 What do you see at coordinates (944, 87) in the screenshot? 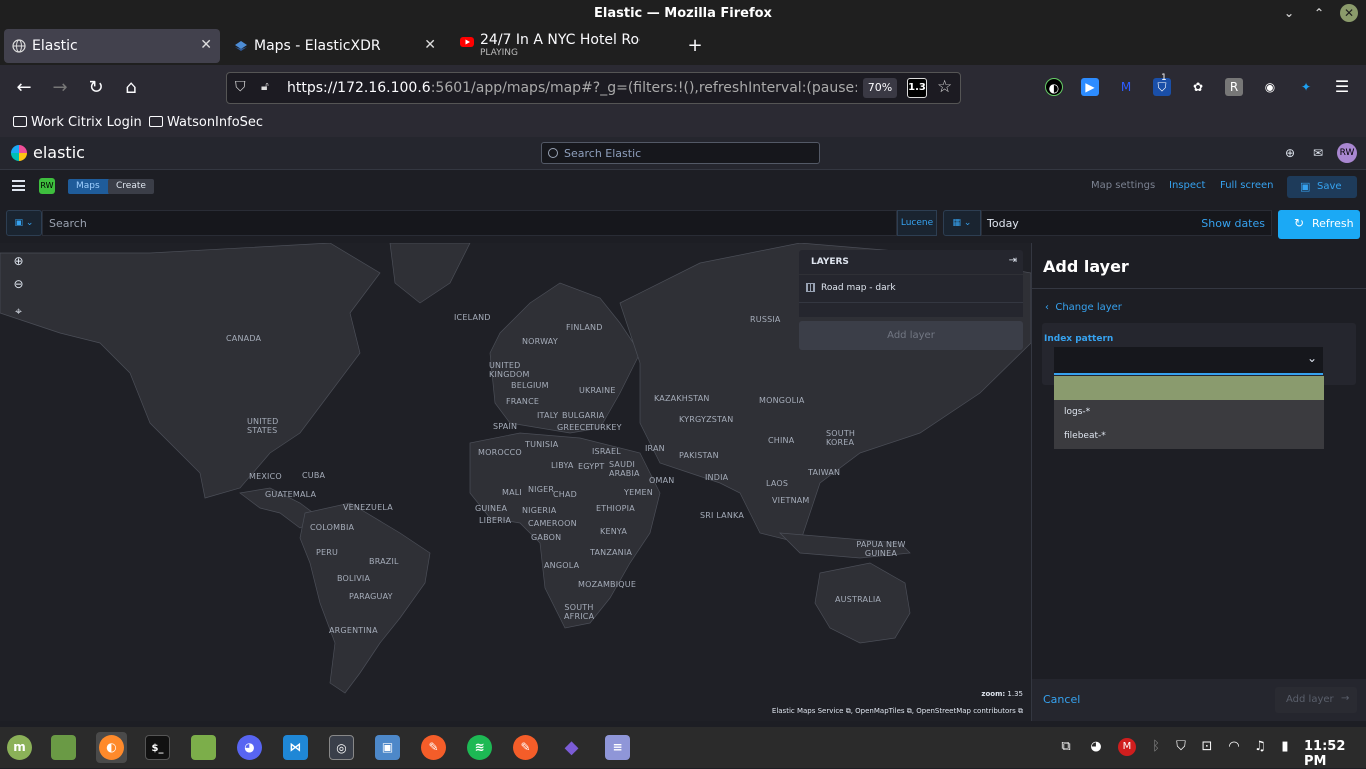
I see `bookmark-star-icon: ☆` at bounding box center [944, 87].